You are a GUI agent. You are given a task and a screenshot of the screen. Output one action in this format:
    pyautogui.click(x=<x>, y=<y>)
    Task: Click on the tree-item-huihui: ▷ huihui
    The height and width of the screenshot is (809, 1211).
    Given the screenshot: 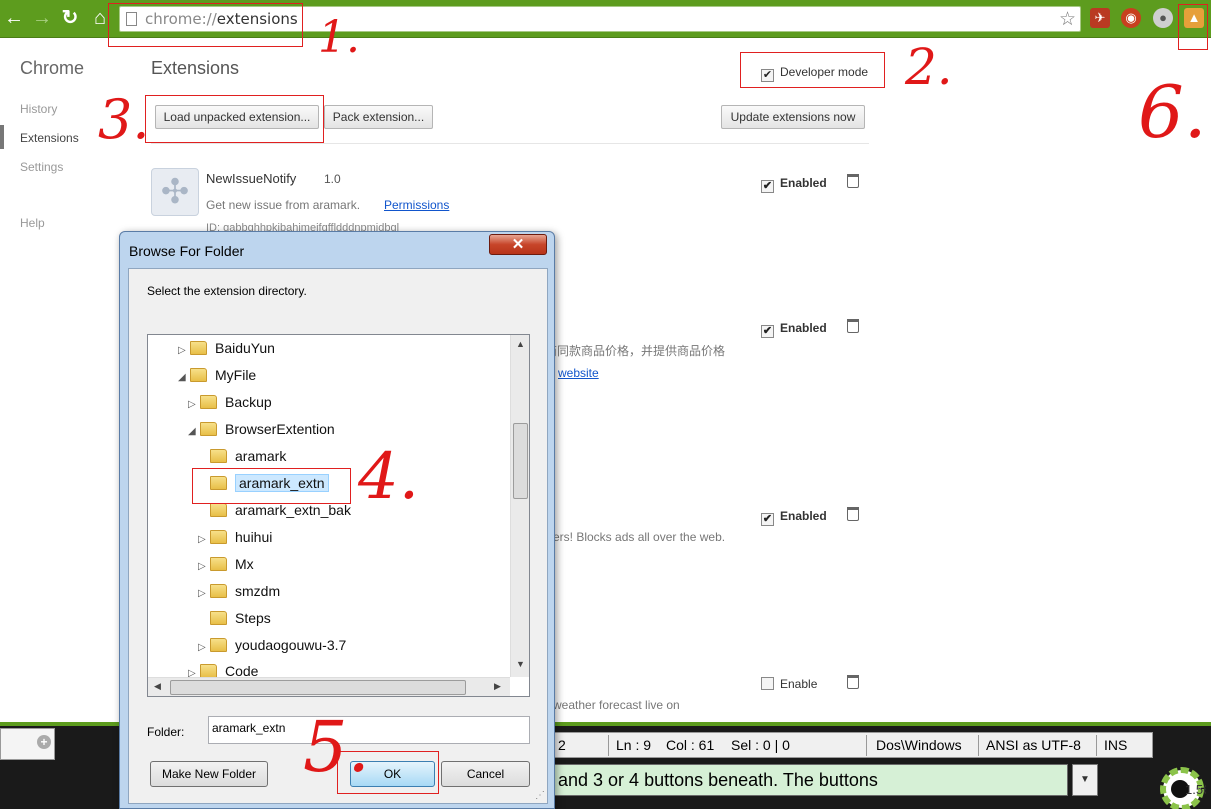 What is the action you would take?
    pyautogui.click(x=235, y=537)
    